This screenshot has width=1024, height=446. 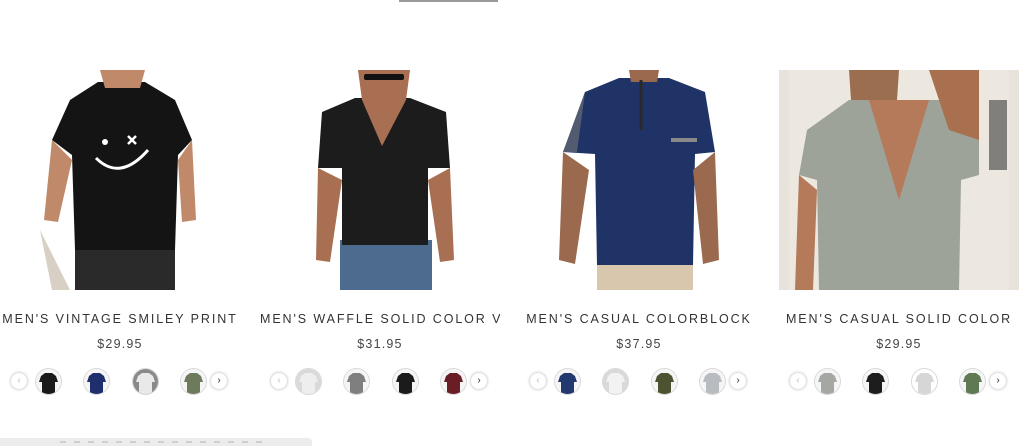 I want to click on bottom-bar-placeholder, so click(x=165, y=442).